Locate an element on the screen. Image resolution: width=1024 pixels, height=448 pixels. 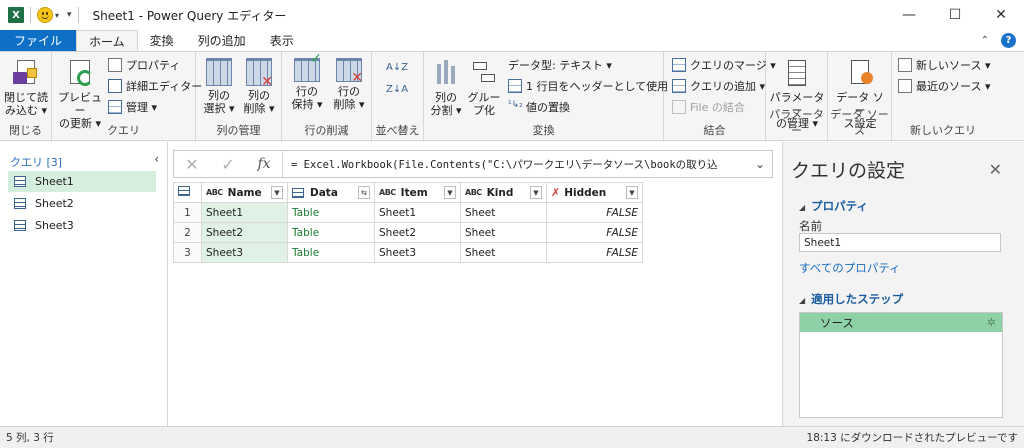
minimize-button: — is located at coordinates (909, 15).